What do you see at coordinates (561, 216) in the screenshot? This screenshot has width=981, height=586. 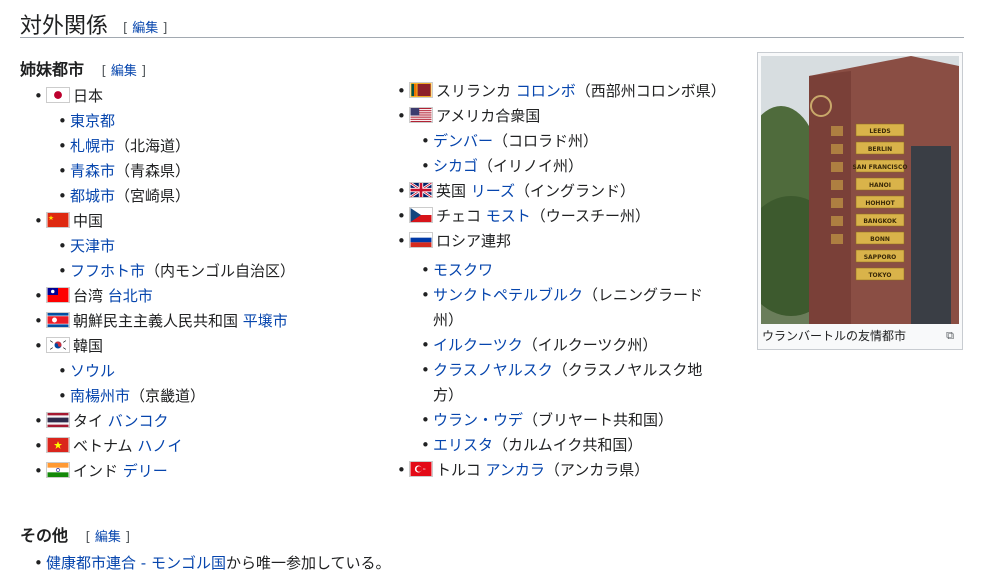 I see `list-item-czech: チェコ モスト（ウースチー州）` at bounding box center [561, 216].